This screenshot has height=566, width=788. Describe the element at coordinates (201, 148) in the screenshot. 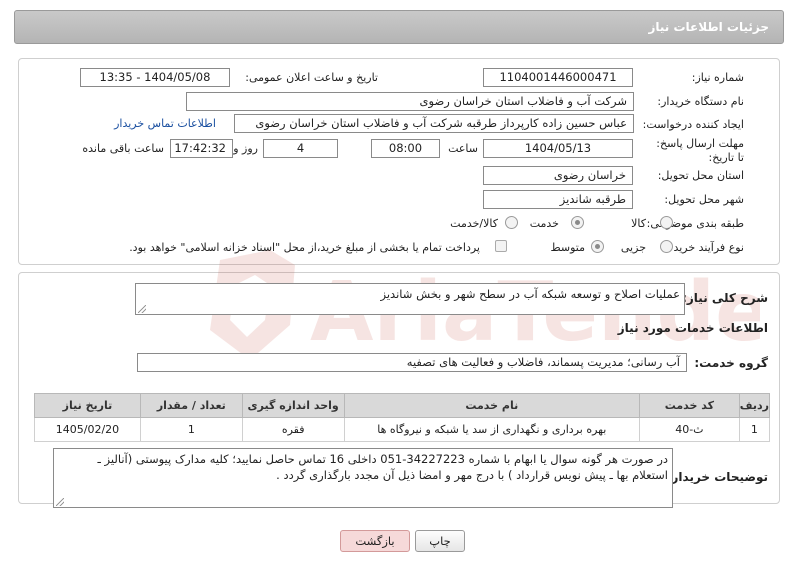

I see `time-remaining-field: 17:42:32` at that location.